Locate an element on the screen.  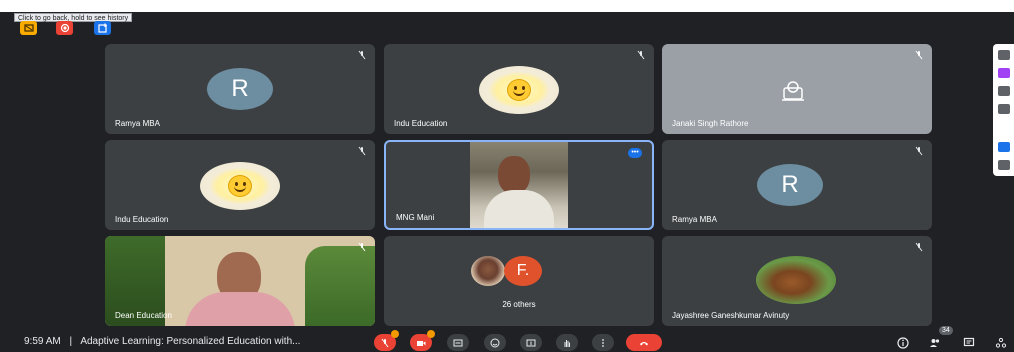
participant-tile-indu-2: Indu Education is located at coordinates (240, 185).